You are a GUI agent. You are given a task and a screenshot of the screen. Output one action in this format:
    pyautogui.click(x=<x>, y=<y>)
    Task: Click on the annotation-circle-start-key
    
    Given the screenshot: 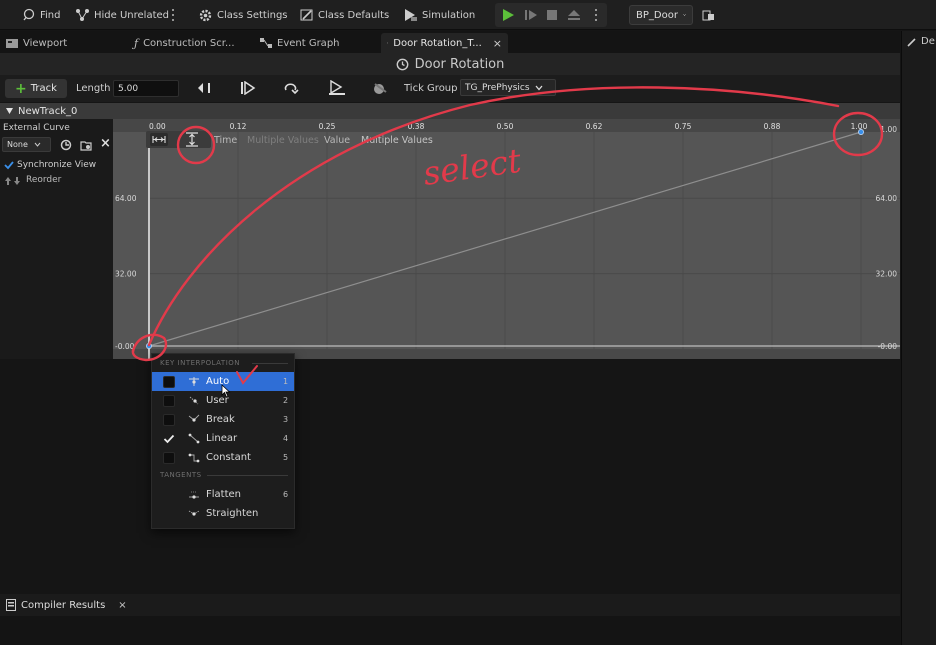 What is the action you would take?
    pyautogui.click(x=149, y=347)
    